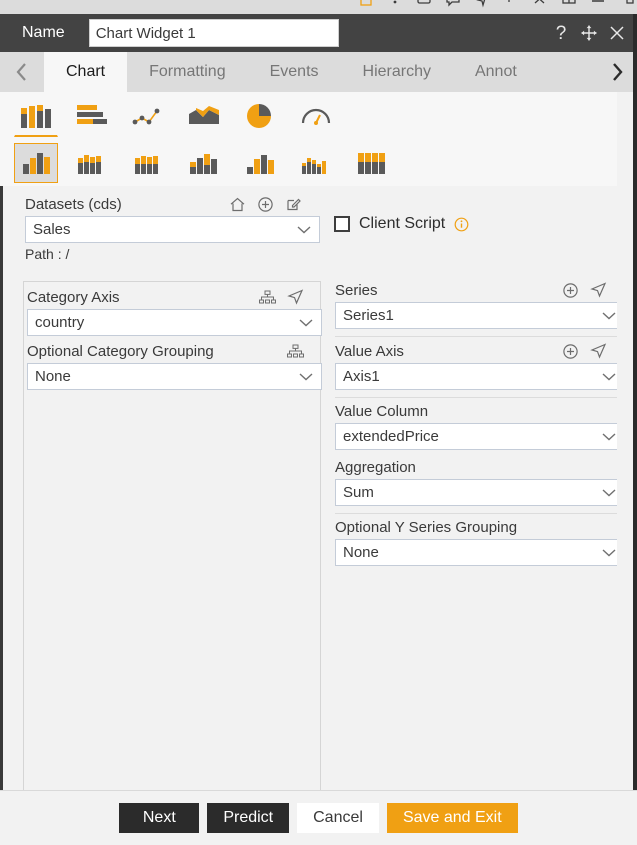  I want to click on value-axis-label: Value Axis, so click(369, 351).